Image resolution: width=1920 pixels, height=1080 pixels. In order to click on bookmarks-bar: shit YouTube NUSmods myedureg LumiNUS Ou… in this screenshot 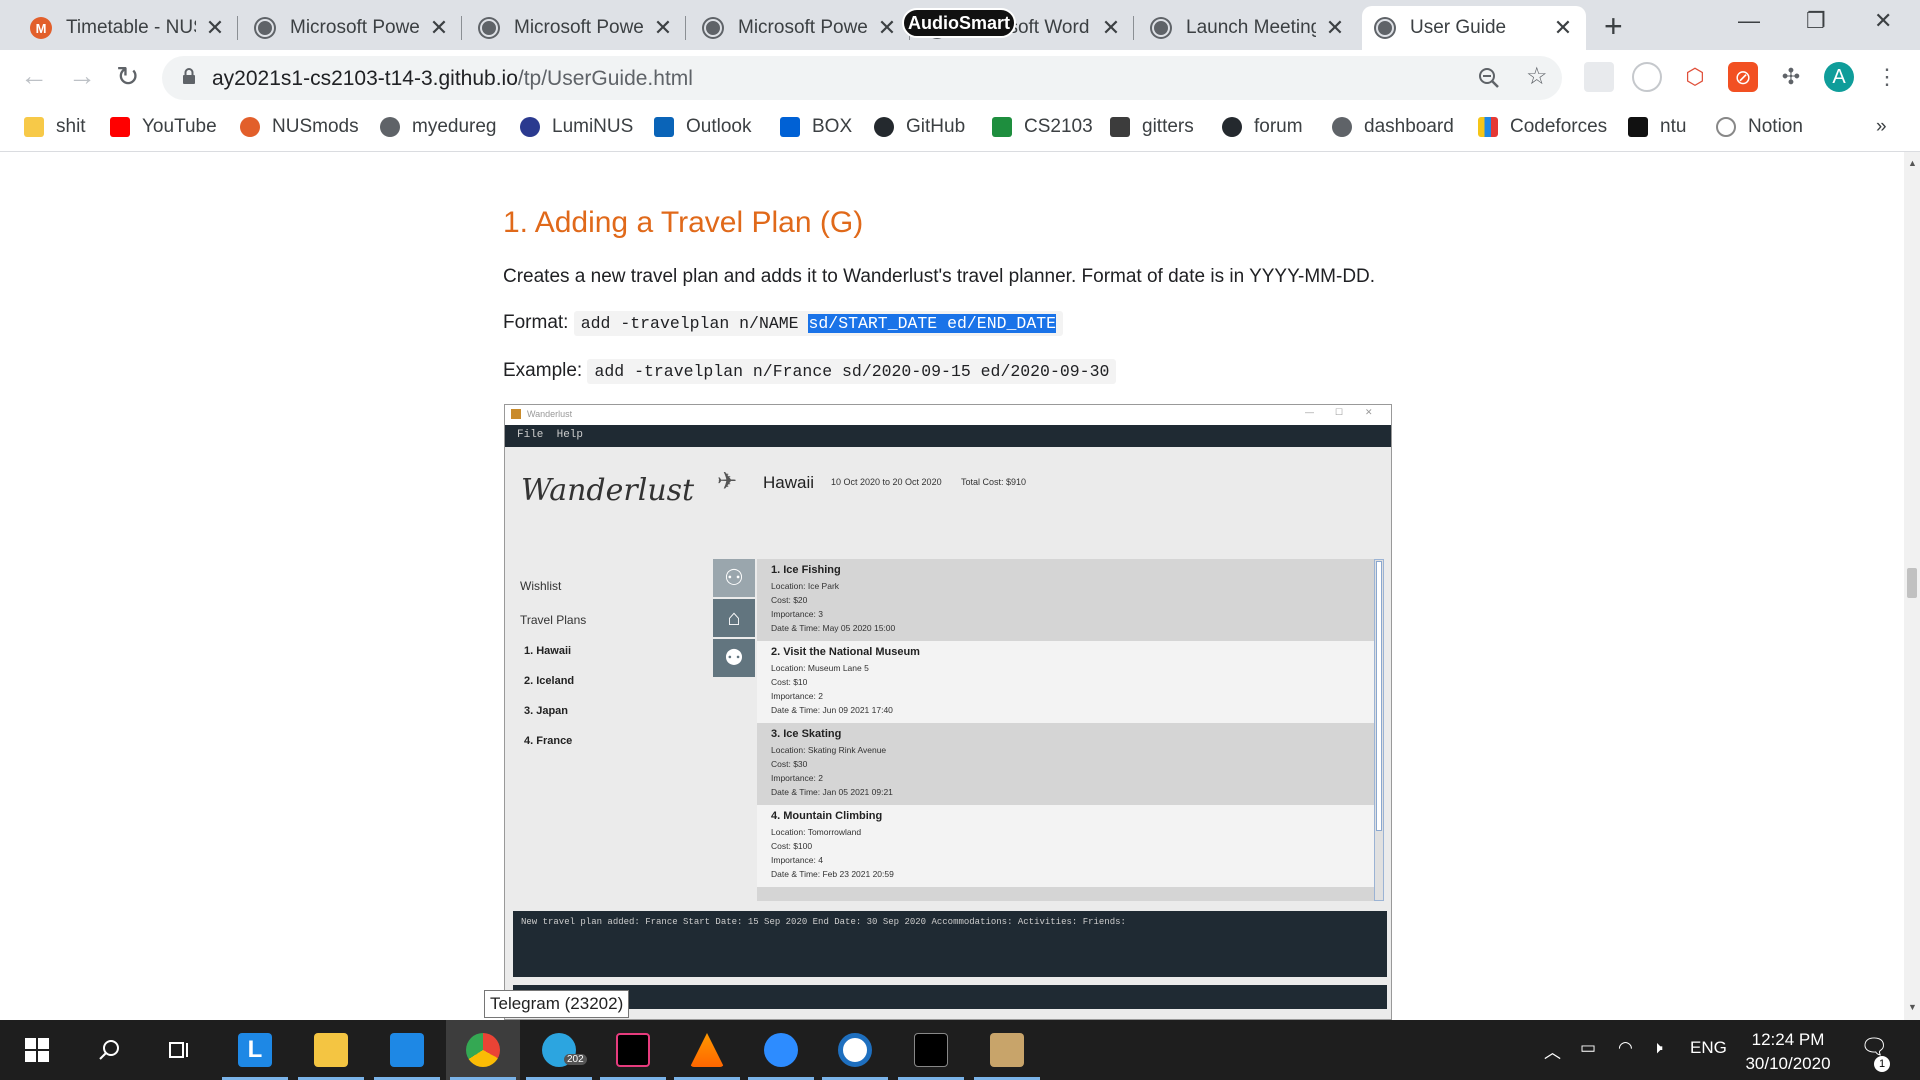, I will do `click(960, 129)`.